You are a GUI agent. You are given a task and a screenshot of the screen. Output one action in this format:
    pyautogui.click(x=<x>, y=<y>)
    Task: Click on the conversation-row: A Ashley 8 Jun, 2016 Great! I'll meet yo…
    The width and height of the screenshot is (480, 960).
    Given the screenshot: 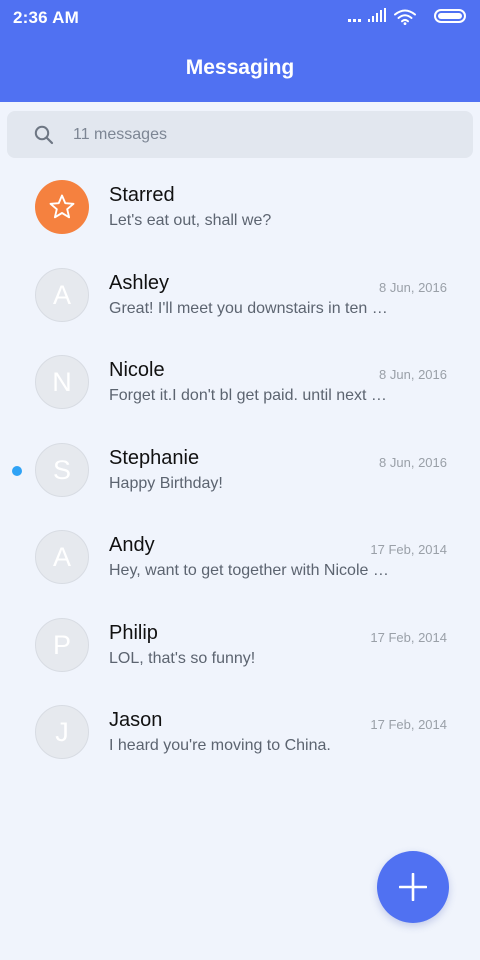 What is the action you would take?
    pyautogui.click(x=240, y=296)
    